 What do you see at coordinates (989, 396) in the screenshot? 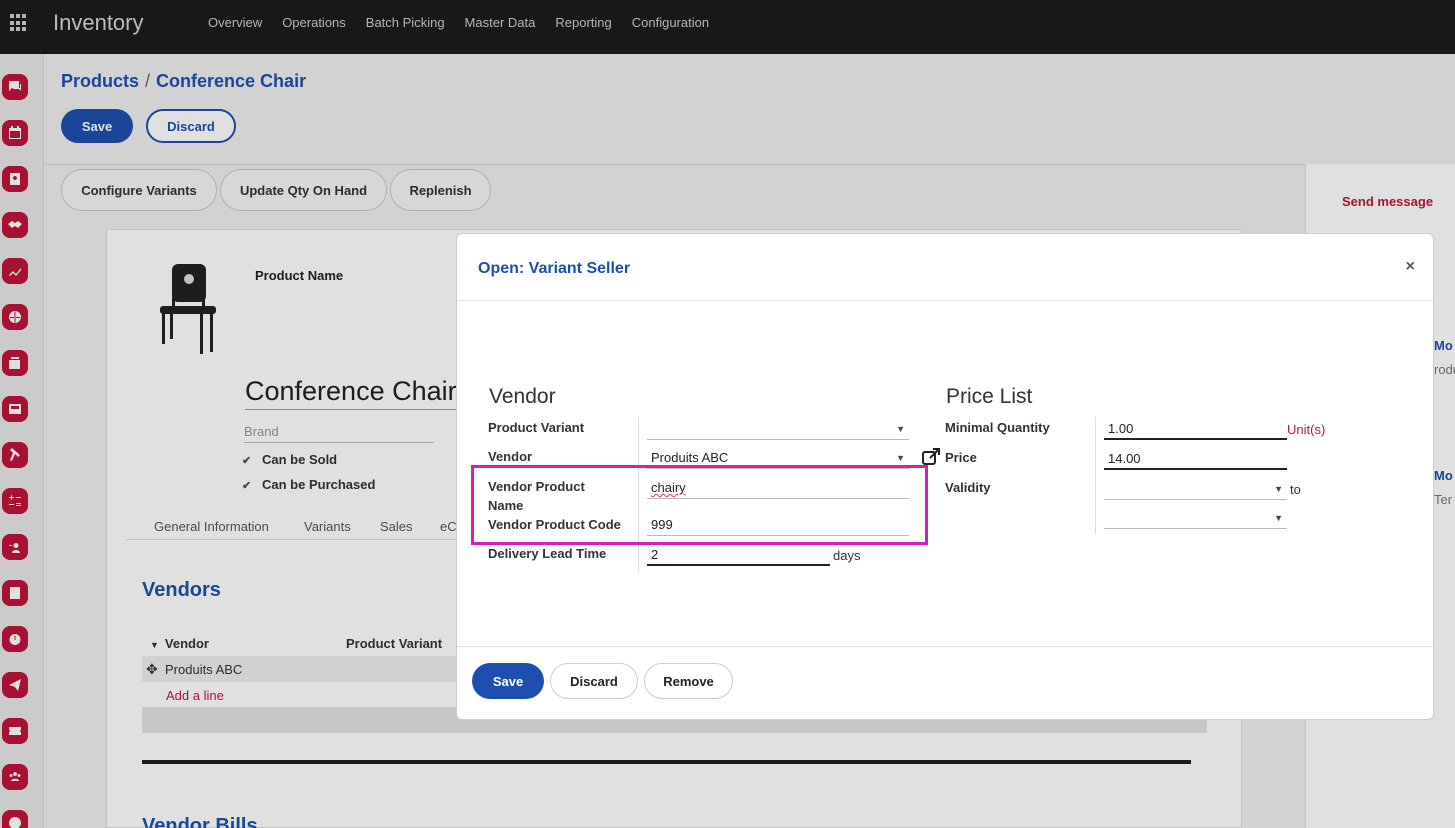
I see `price-list-group-title: Price List` at bounding box center [989, 396].